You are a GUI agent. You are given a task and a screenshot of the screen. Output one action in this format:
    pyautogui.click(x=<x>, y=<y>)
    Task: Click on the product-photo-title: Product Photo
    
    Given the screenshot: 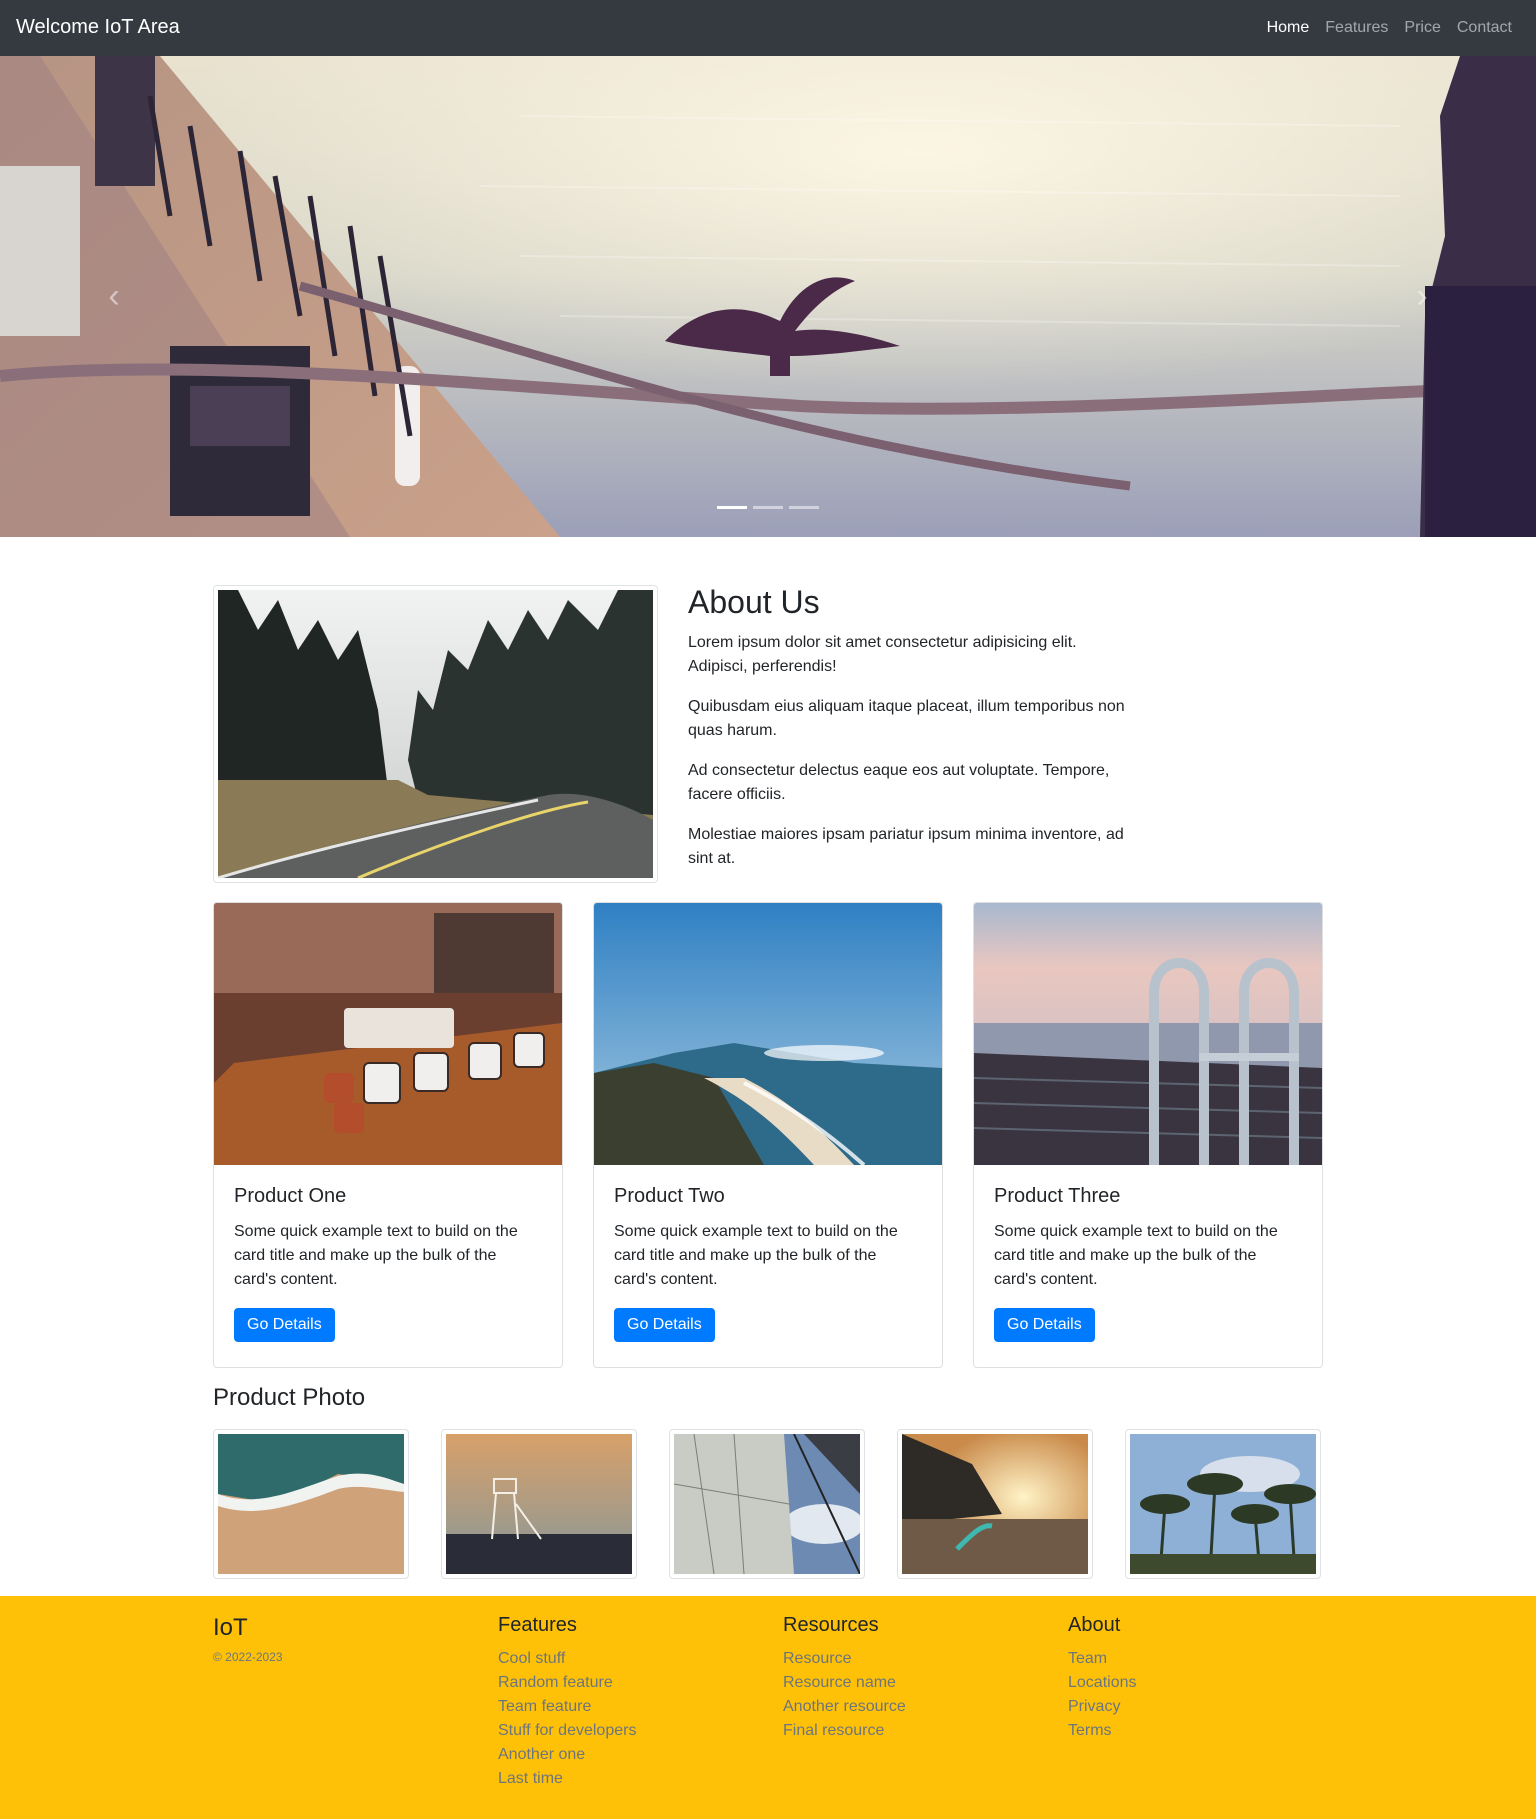 What is the action you would take?
    pyautogui.click(x=289, y=1397)
    